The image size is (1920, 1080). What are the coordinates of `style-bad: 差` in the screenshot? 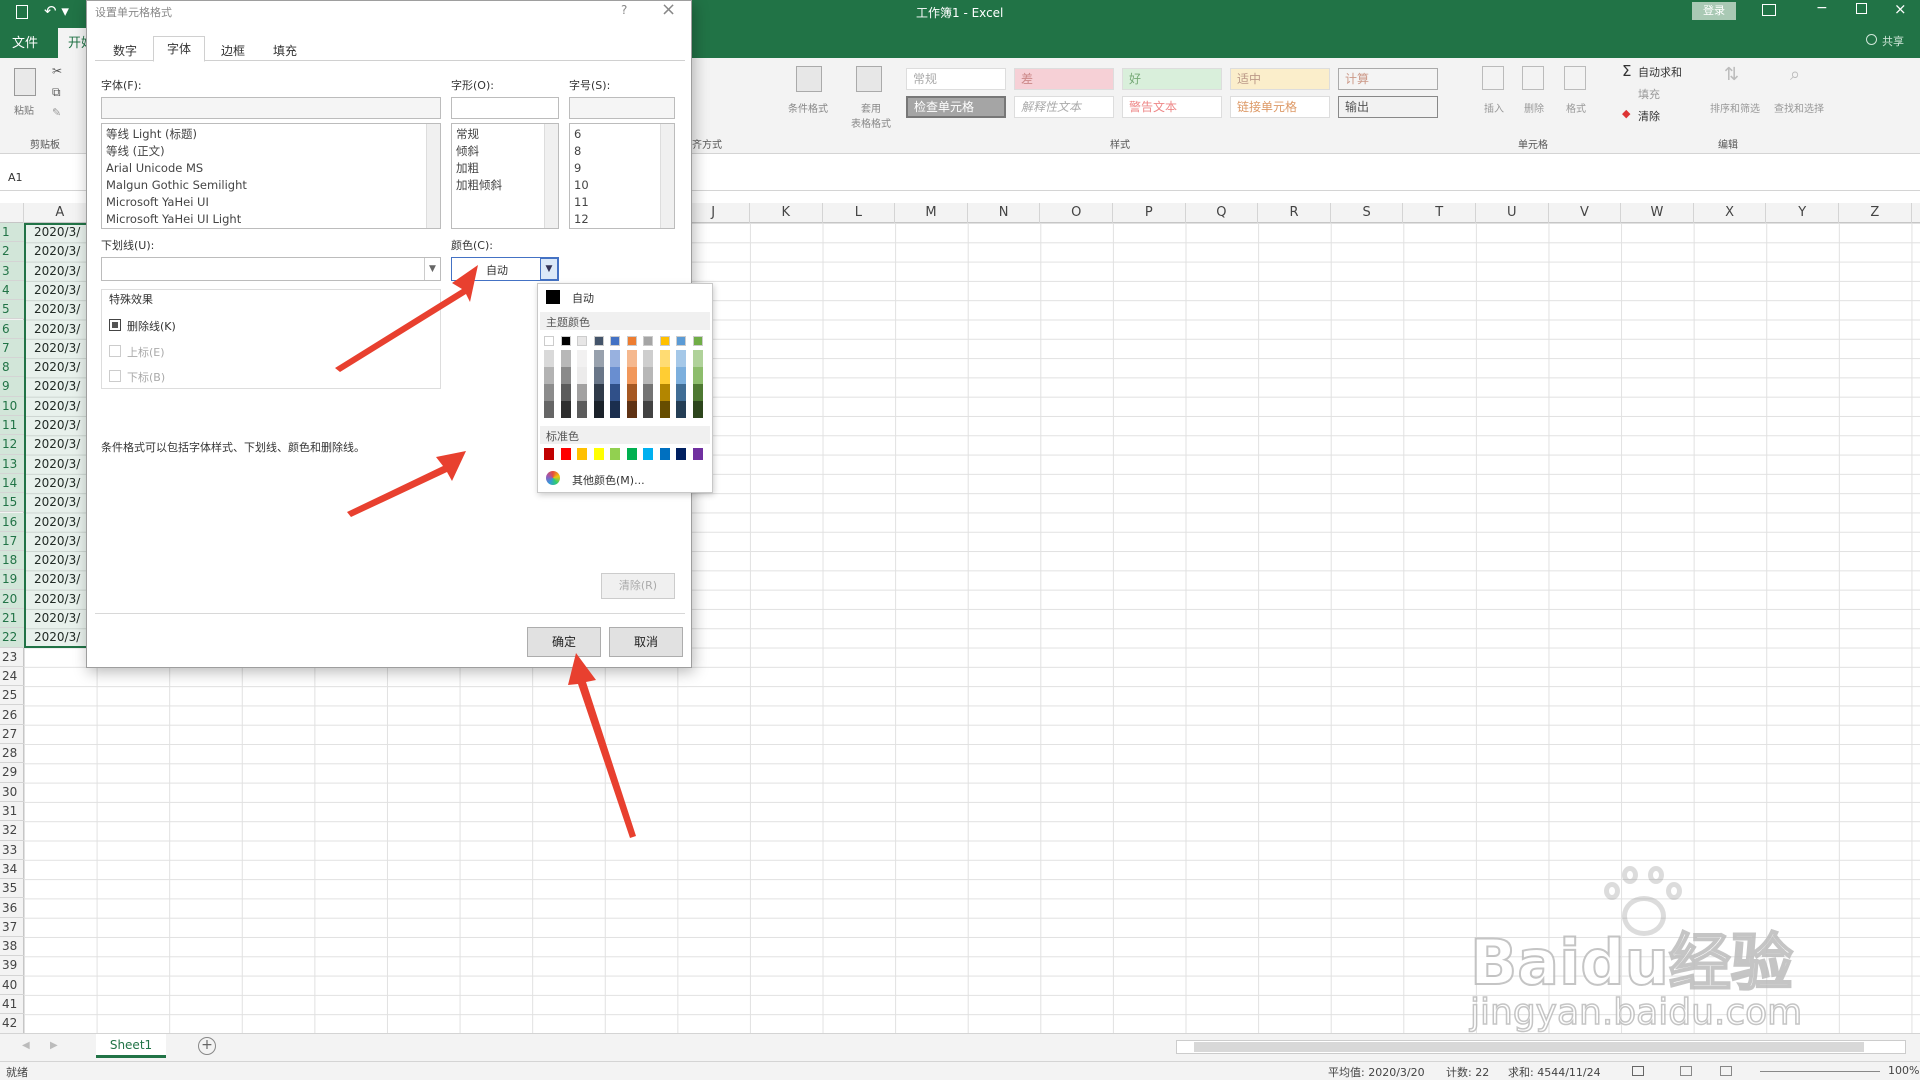 It's located at (1064, 79).